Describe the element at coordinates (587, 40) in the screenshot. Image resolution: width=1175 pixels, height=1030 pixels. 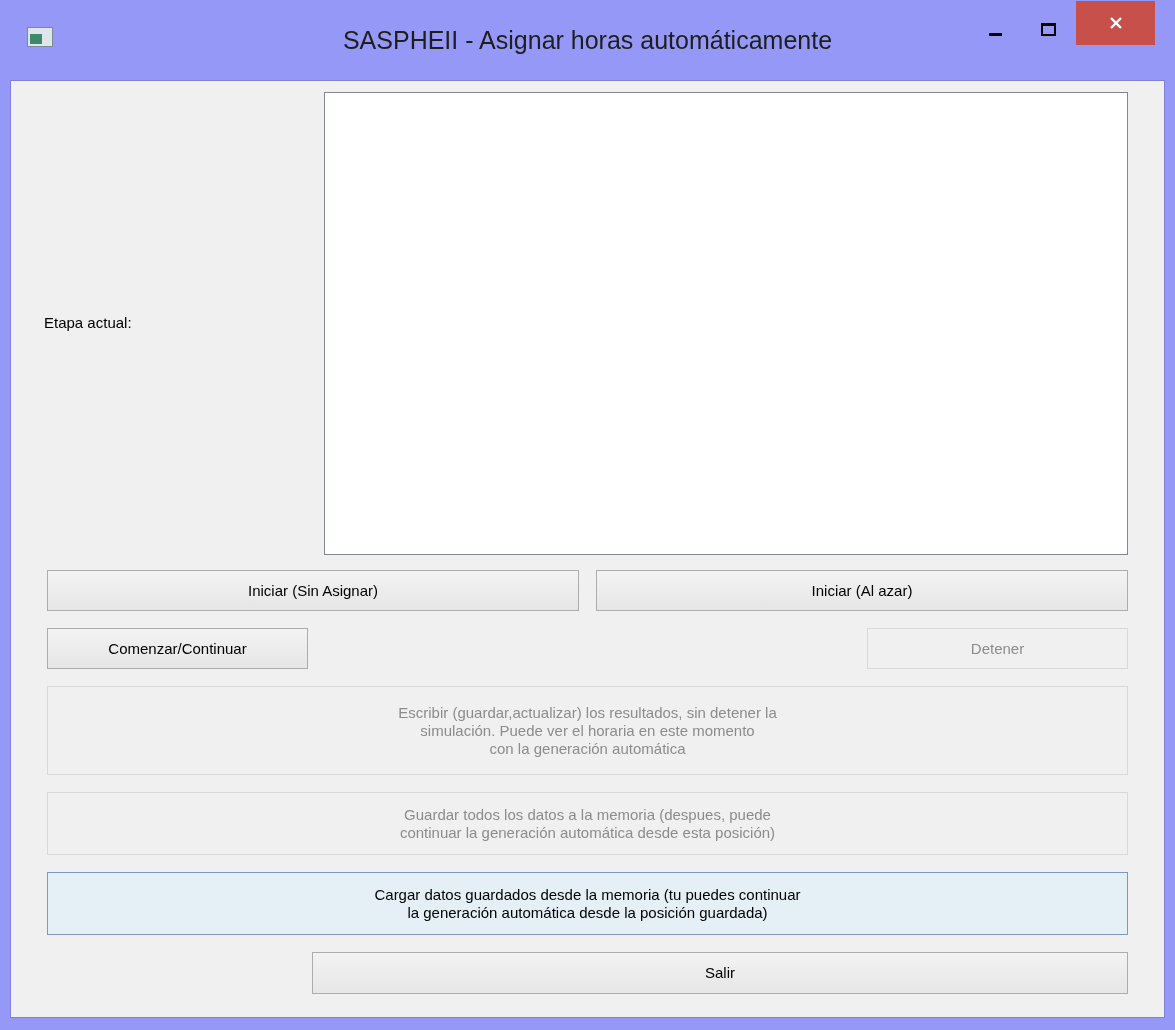
I see `window-title: SASPHEII - Asignar horas automáticamente` at that location.